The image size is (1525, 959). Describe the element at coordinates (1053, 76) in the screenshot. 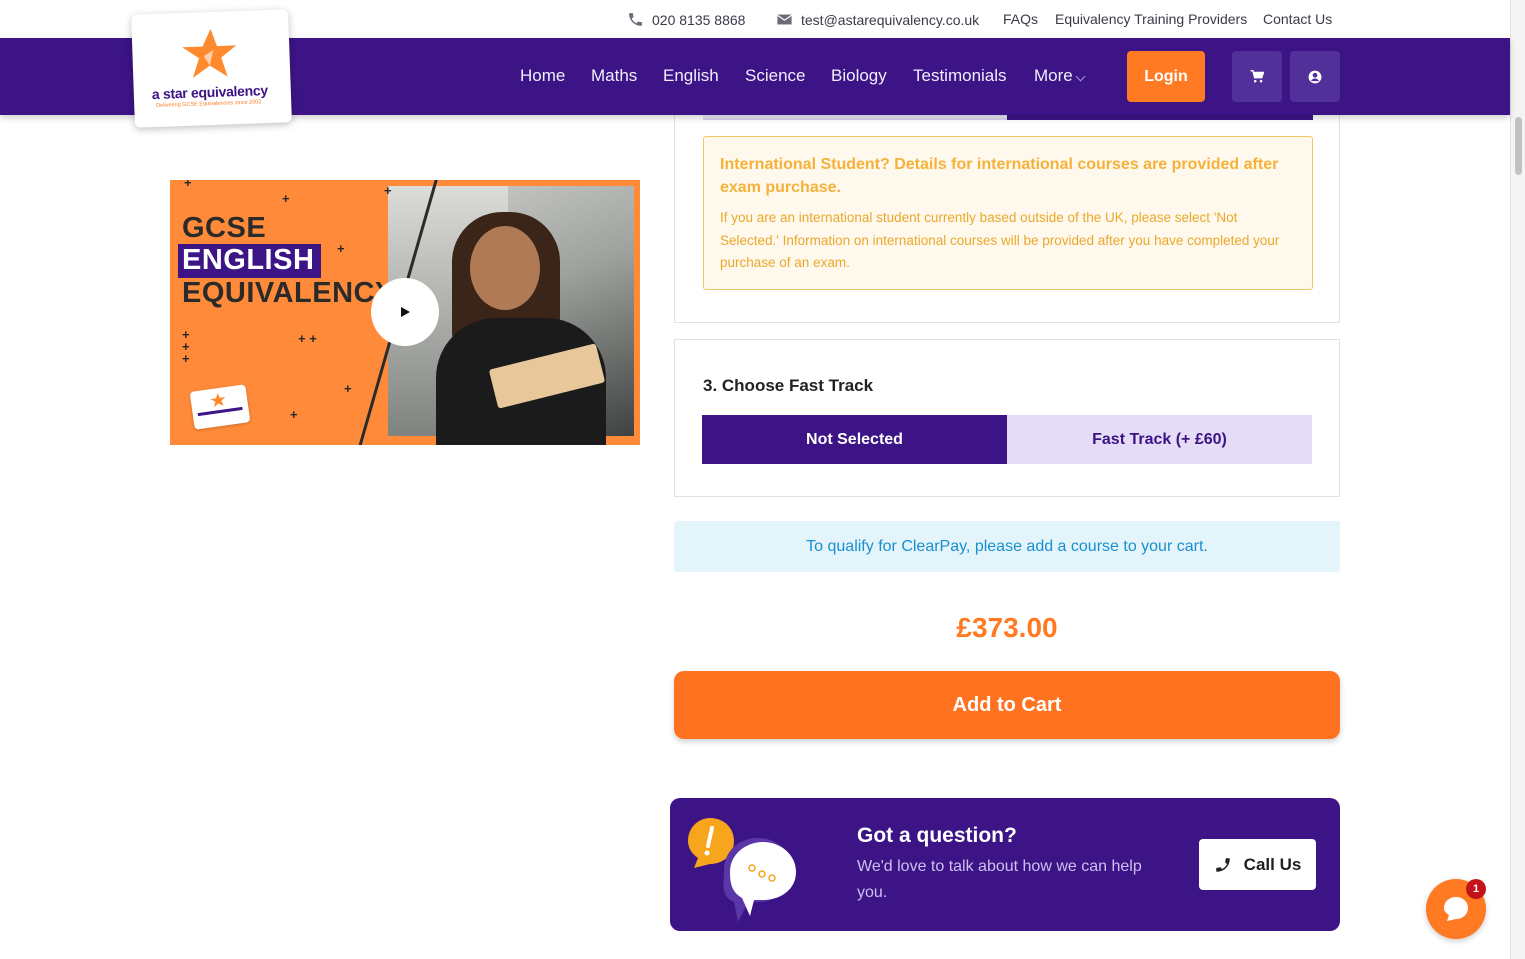

I see `nav-more: More` at that location.